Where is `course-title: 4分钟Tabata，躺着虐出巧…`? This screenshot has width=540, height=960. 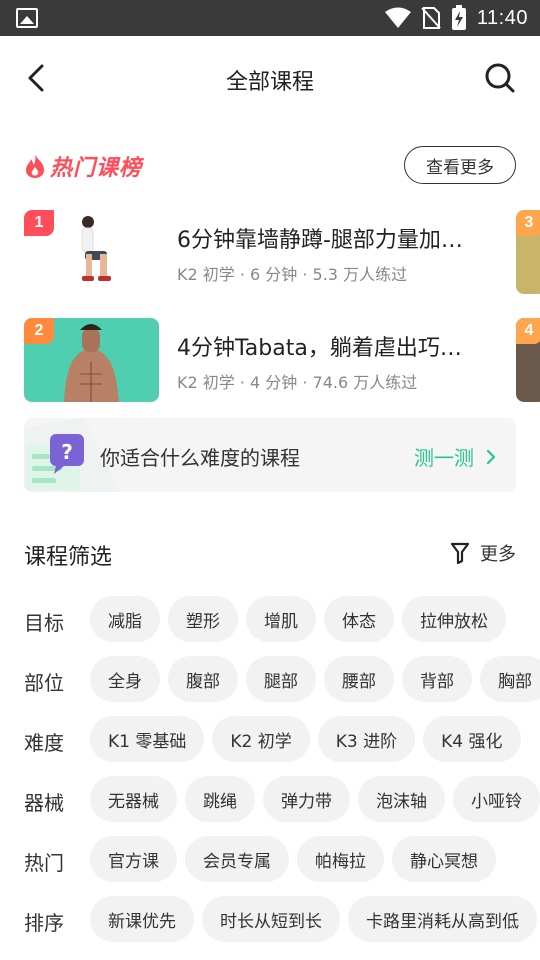 course-title: 4分钟Tabata，躺着虐出巧… is located at coordinates (319, 348).